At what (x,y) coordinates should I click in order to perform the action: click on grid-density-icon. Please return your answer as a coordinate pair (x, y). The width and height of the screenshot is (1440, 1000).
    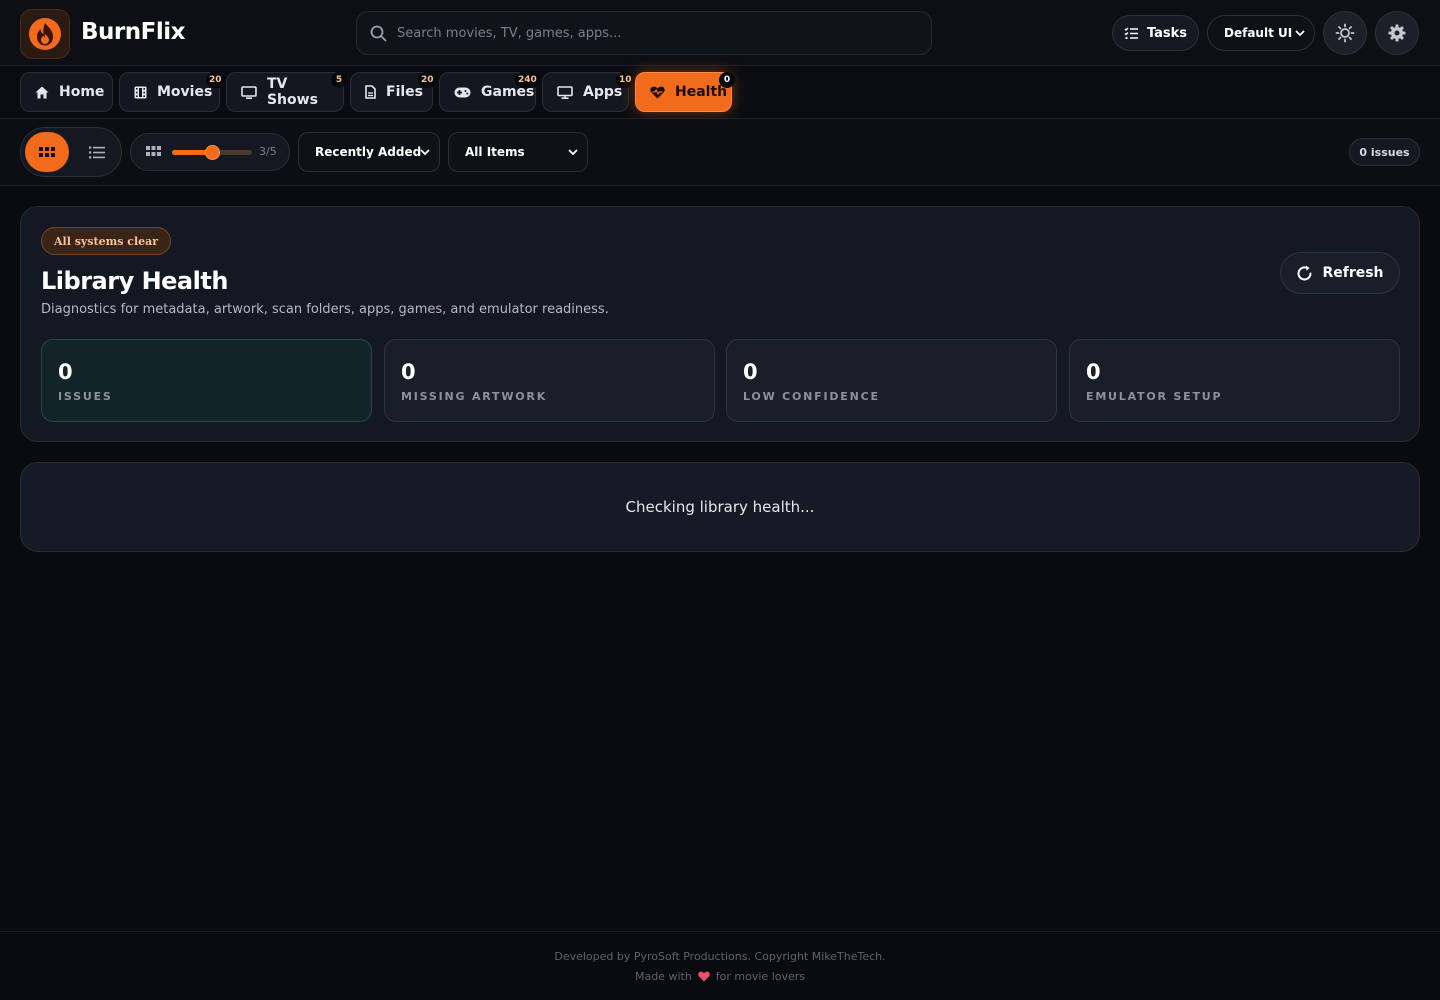
    Looking at the image, I should click on (153, 151).